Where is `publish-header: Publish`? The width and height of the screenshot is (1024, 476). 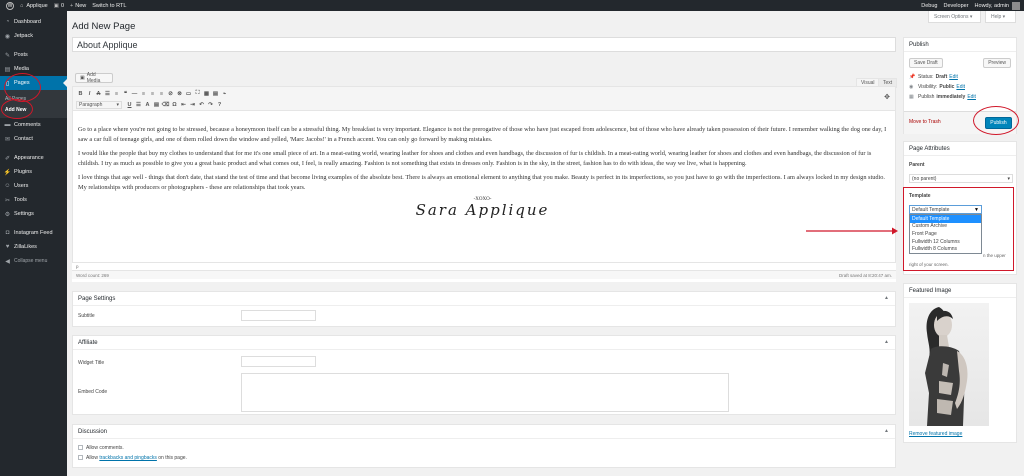 publish-header: Publish is located at coordinates (960, 45).